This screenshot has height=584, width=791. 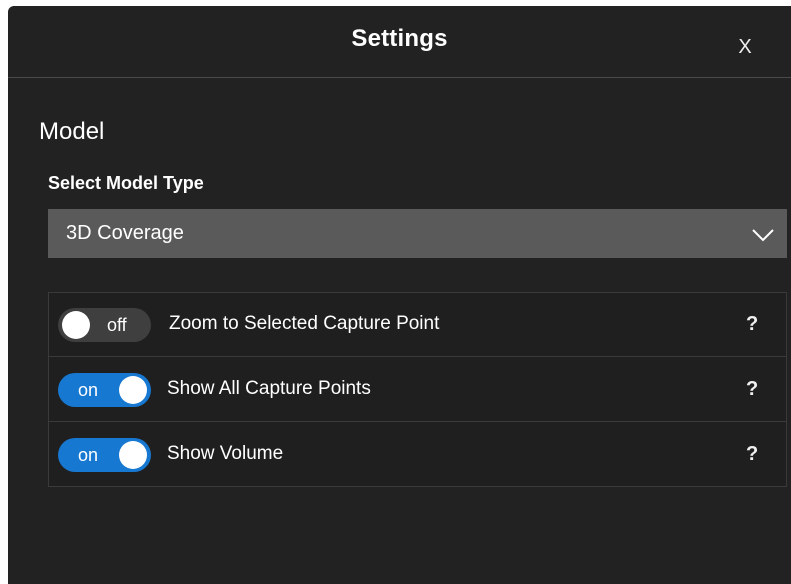 I want to click on section-title-model: Model, so click(x=72, y=131).